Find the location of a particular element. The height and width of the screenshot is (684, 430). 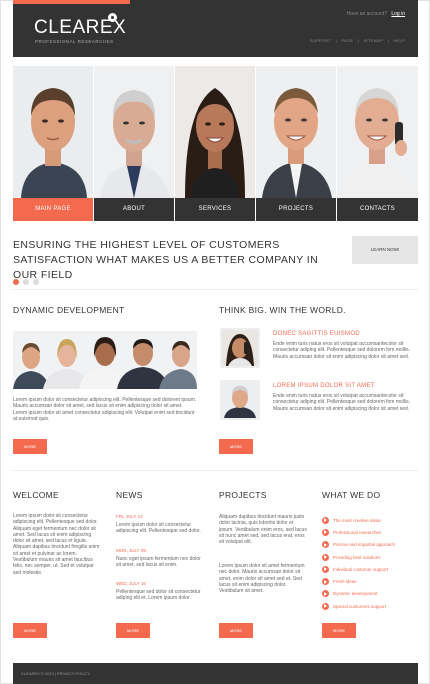

list-item-label: Special customers support is located at coordinates (360, 606).